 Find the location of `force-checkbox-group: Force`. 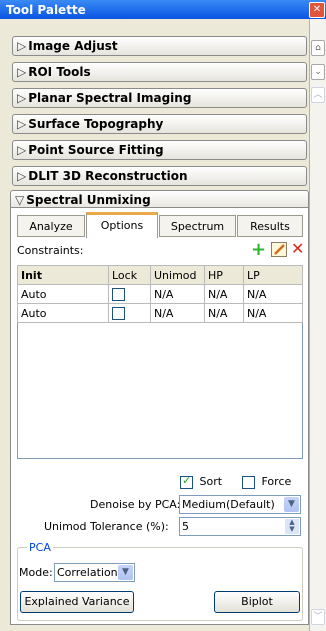

force-checkbox-group: Force is located at coordinates (266, 482).